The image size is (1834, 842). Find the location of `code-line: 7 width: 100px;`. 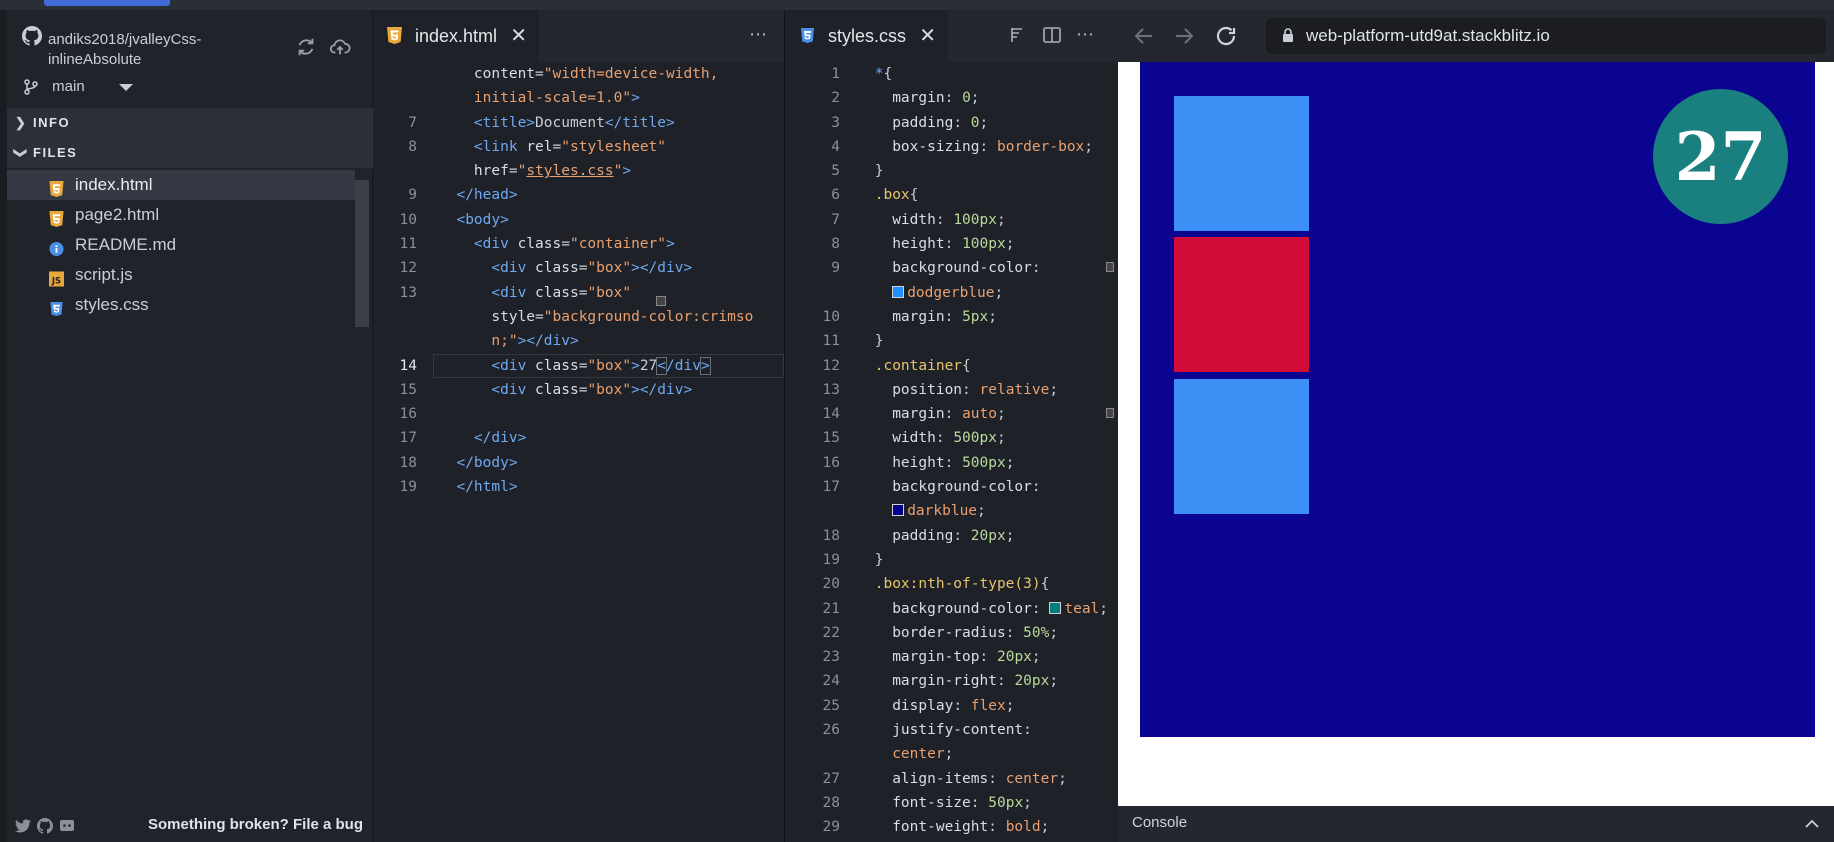

code-line: 7 width: 100px; is located at coordinates (952, 220).